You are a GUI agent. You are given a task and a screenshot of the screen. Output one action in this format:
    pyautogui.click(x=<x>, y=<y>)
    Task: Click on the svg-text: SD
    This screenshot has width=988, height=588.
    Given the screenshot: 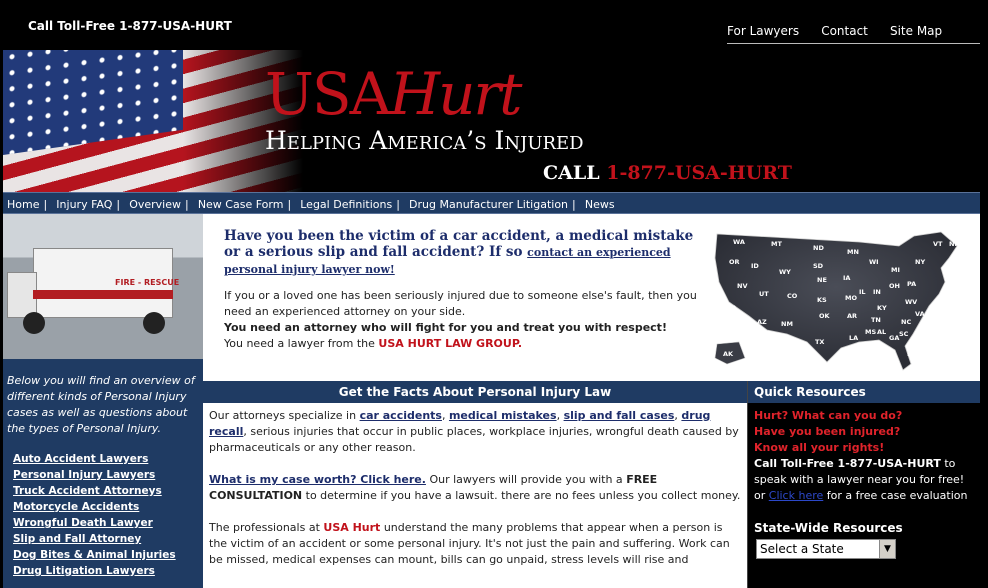 What is the action you would take?
    pyautogui.click(x=818, y=266)
    